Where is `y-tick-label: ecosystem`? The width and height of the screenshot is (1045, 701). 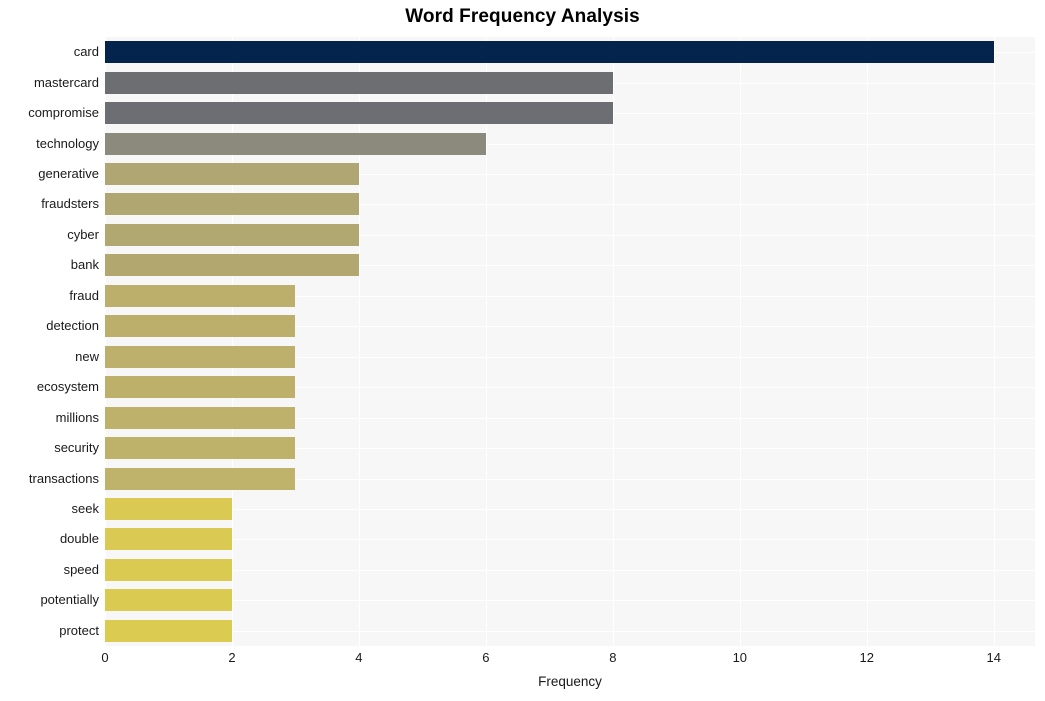 y-tick-label: ecosystem is located at coordinates (67, 387).